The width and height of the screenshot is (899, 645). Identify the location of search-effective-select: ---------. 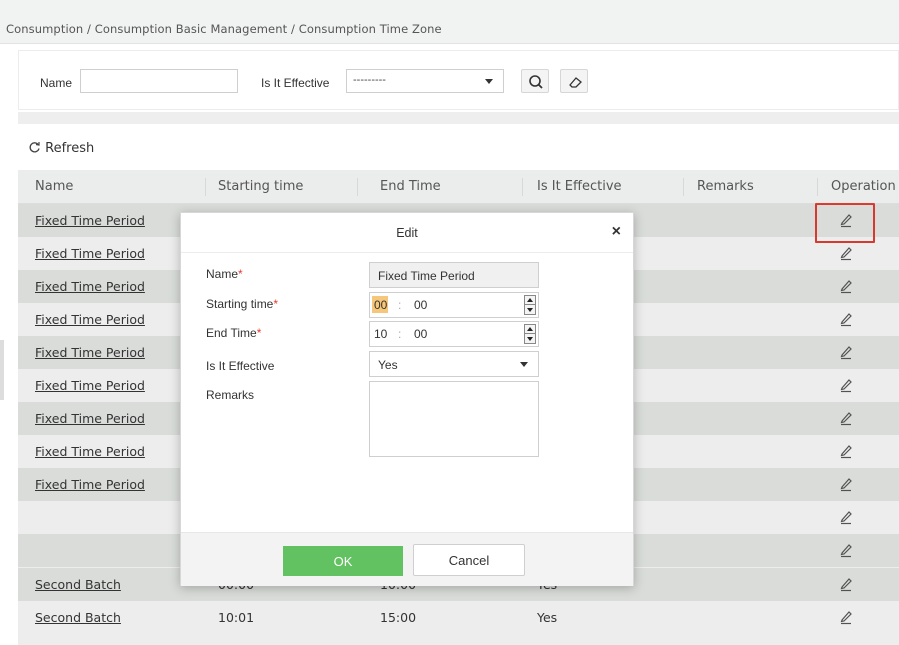
(425, 81).